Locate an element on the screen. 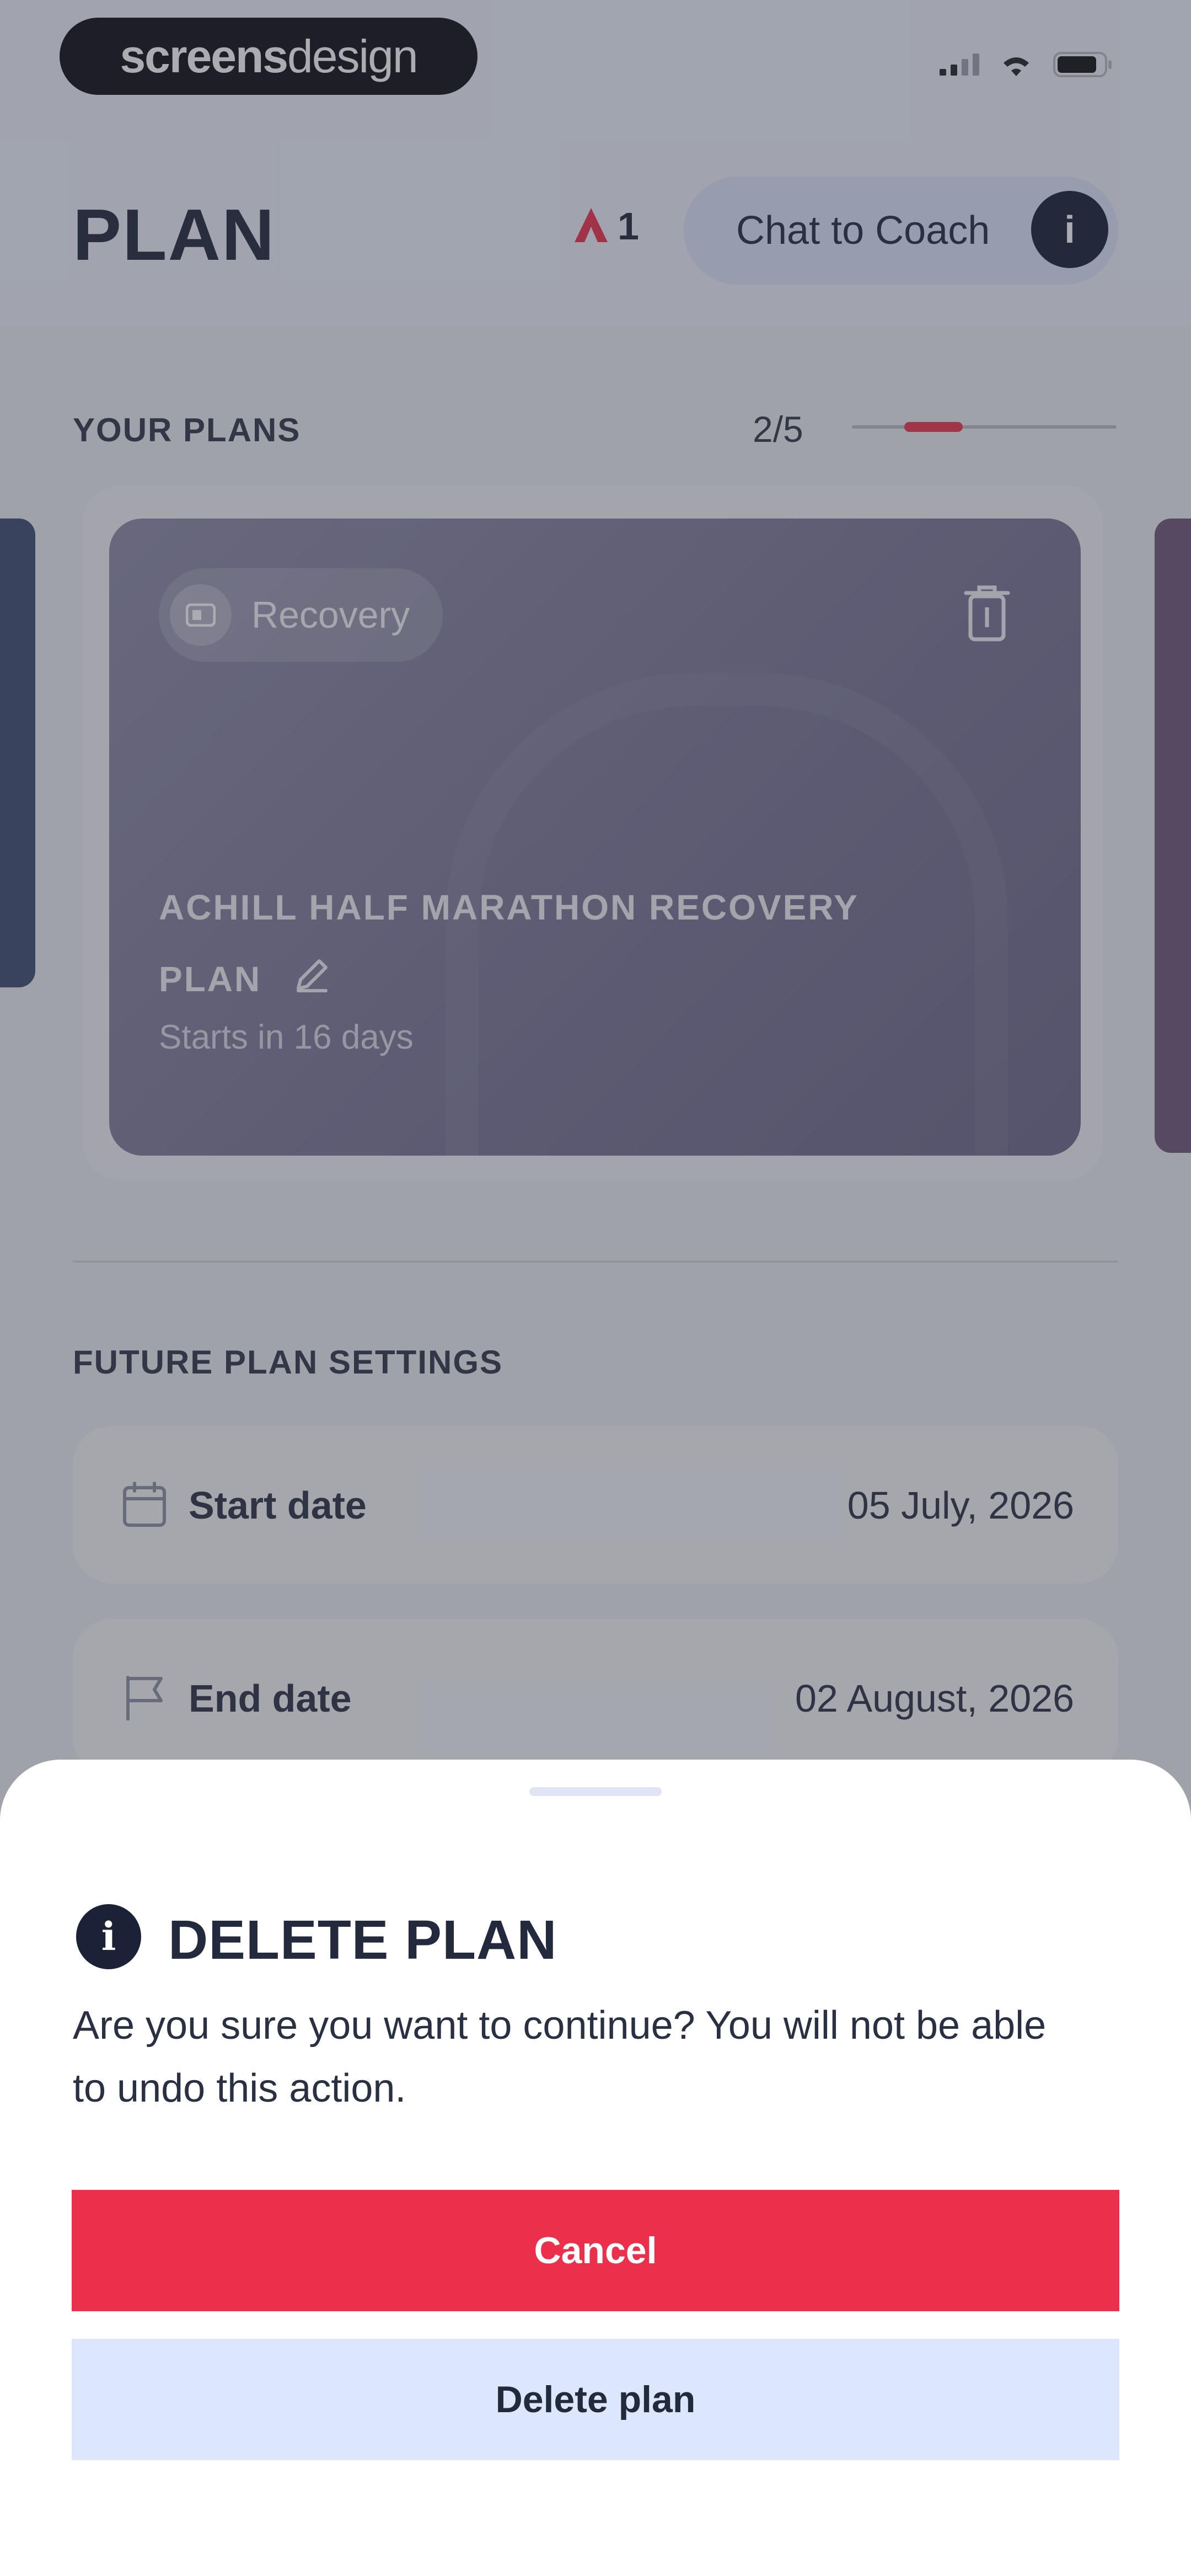 The height and width of the screenshot is (2576, 1191). cancel-button: Cancel is located at coordinates (595, 2250).